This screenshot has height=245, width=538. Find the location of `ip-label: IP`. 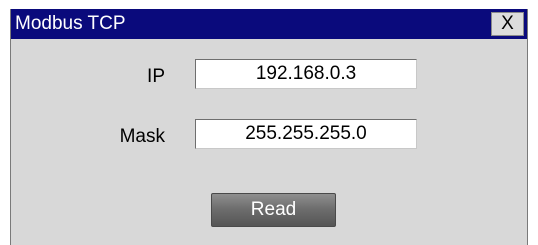

ip-label: IP is located at coordinates (156, 76).